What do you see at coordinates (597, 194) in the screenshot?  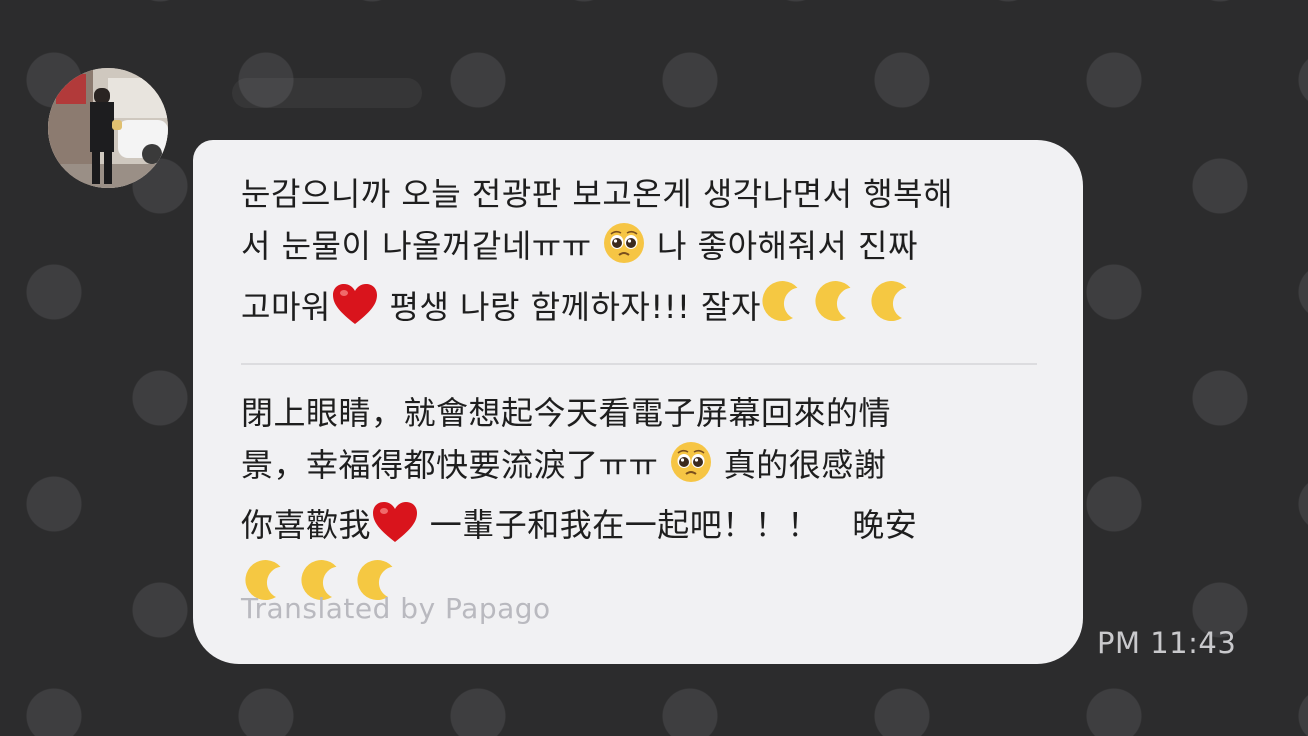 I see `message-text: 눈감으니까 오늘 전광판 보고온게 생각나면서 행복해` at bounding box center [597, 194].